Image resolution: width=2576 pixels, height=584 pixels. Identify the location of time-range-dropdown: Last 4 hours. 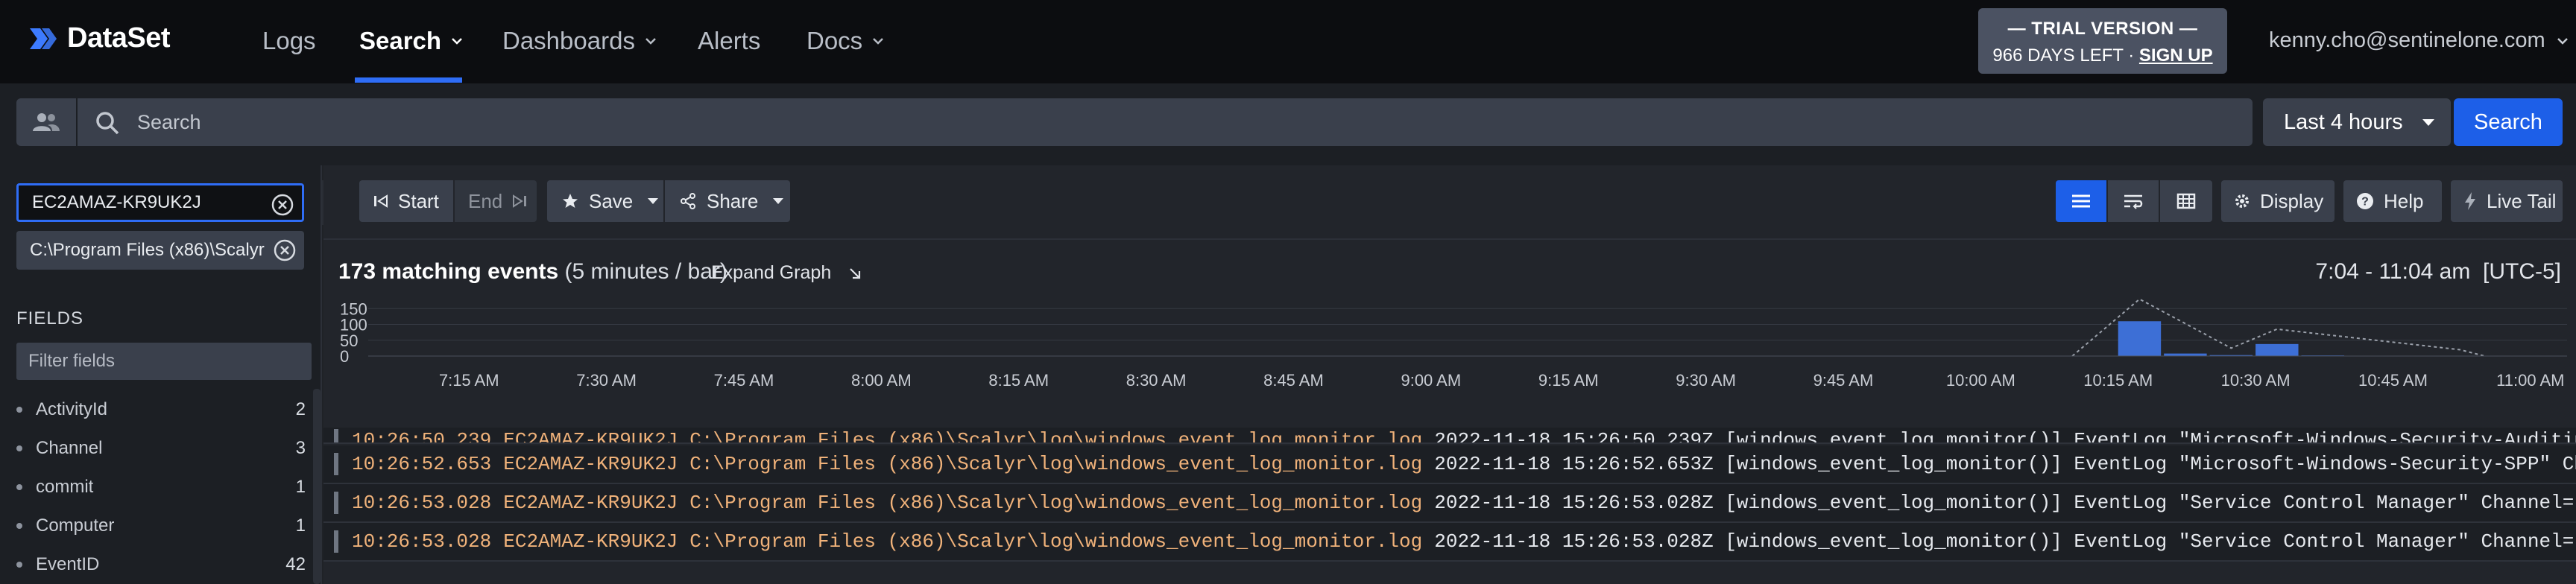
(2357, 122).